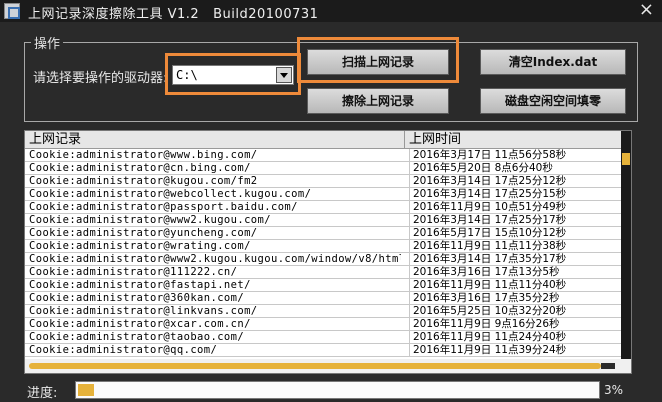  Describe the element at coordinates (515, 285) in the screenshot. I see `record-time-cell: 2016年11月9日 11点11分40秒` at that location.